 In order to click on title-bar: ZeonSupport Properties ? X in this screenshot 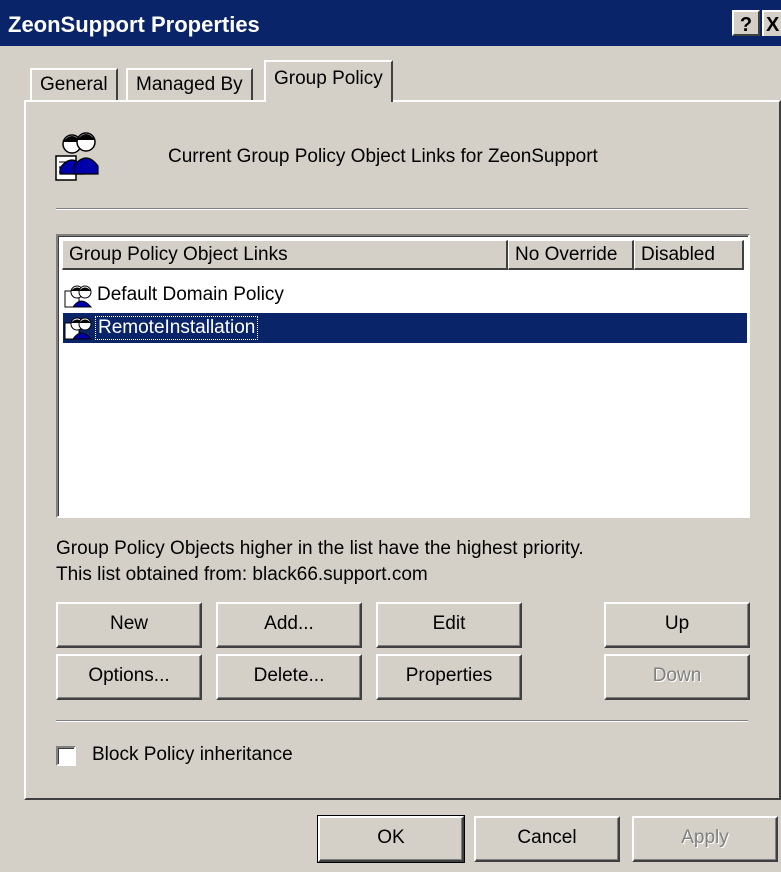, I will do `click(390, 23)`.